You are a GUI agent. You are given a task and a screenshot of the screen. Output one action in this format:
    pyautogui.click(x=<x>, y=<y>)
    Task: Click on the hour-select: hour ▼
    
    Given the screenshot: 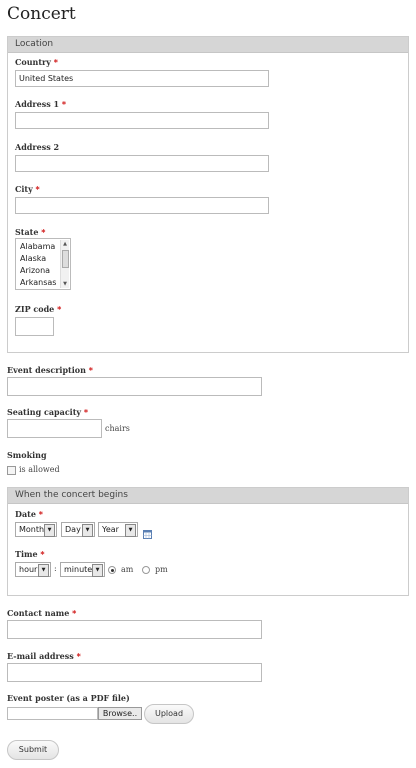 What is the action you would take?
    pyautogui.click(x=33, y=569)
    